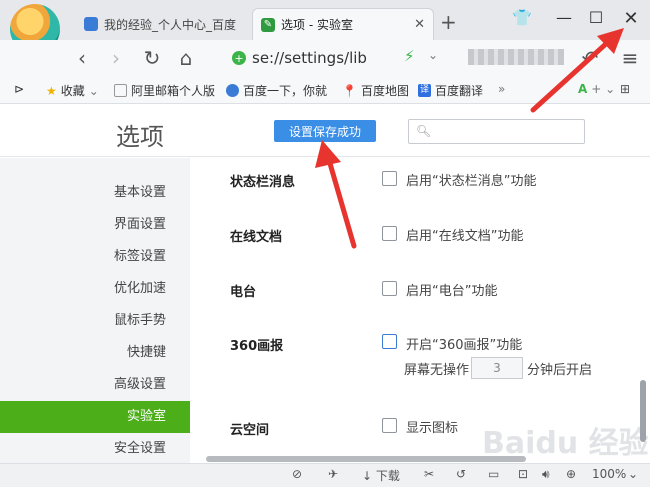  I want to click on bookmark-aliyun-mail: 阿里邮箱个人版, so click(164, 90).